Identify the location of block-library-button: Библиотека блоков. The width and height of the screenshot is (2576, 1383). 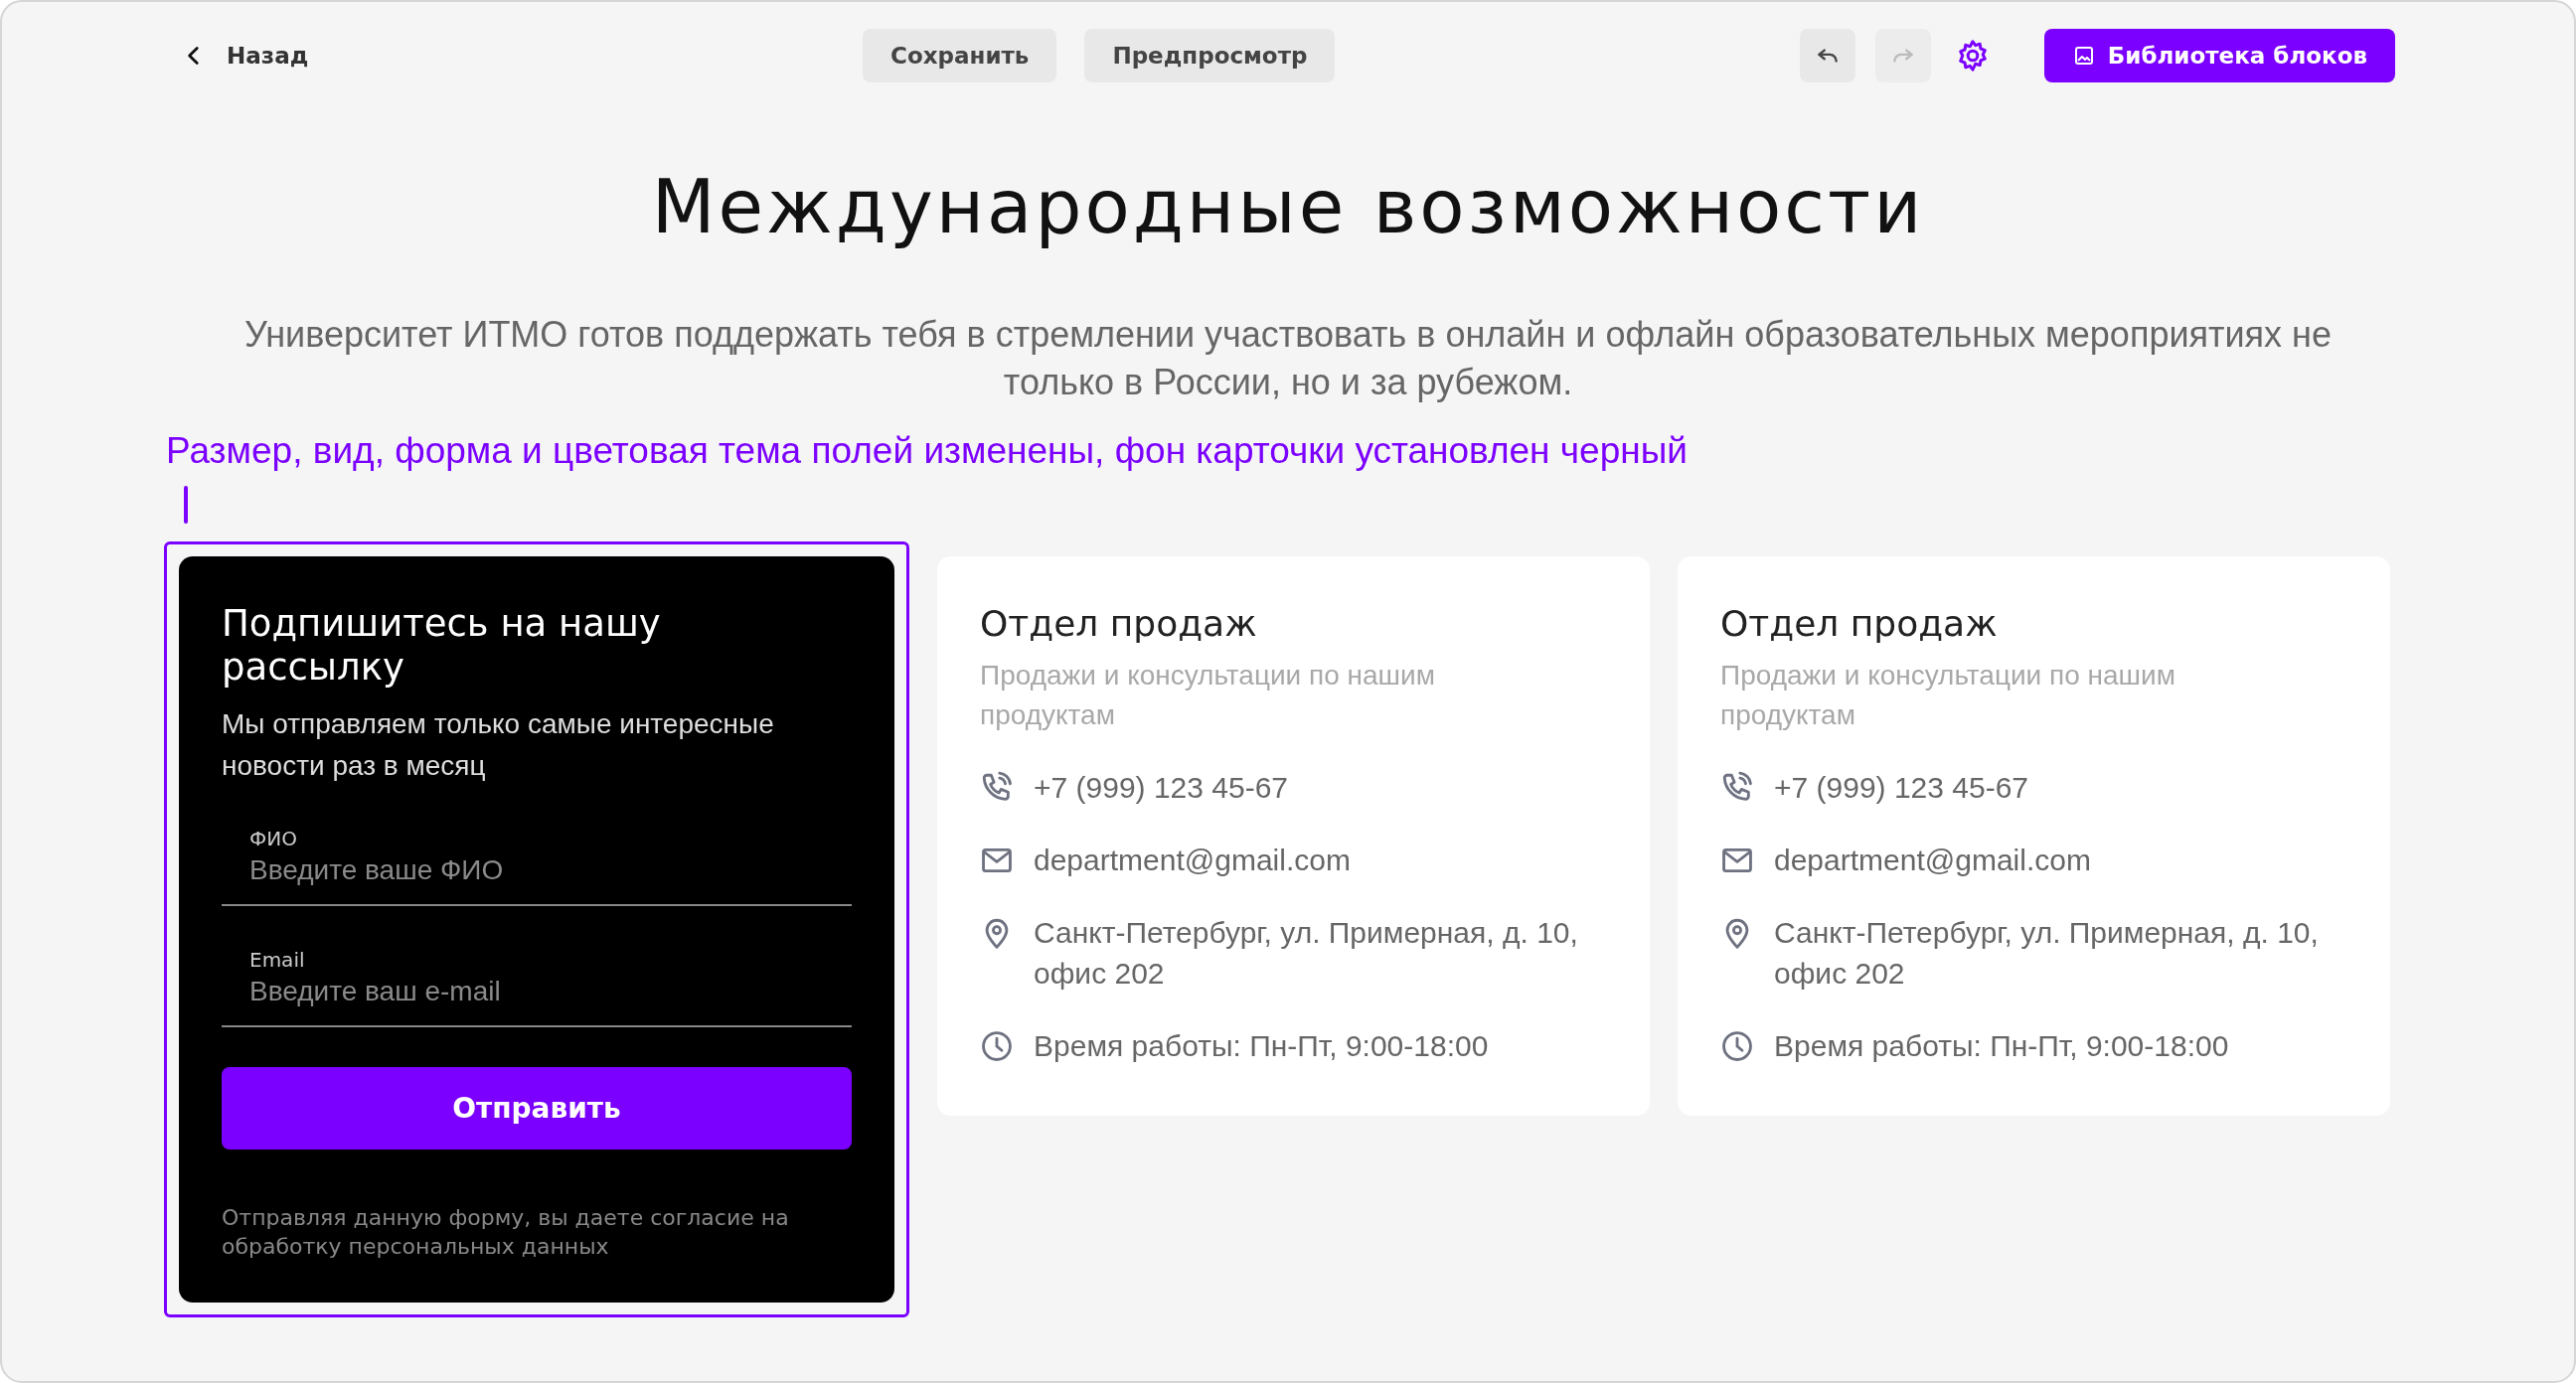
(2219, 55).